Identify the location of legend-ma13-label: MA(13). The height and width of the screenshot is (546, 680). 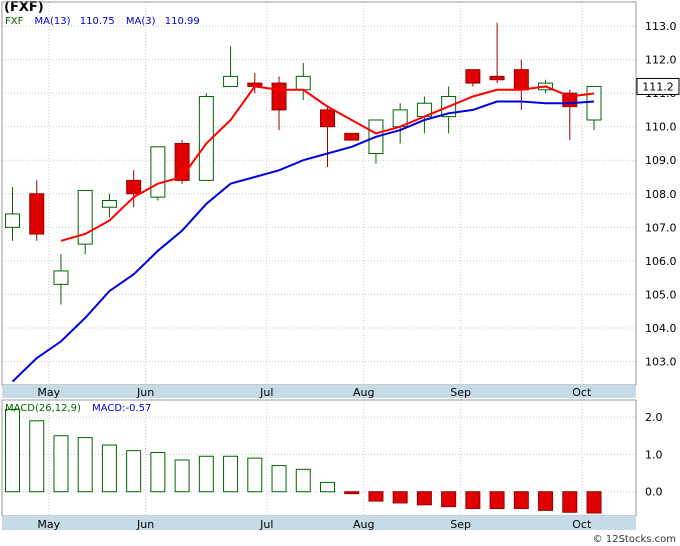
(53, 21).